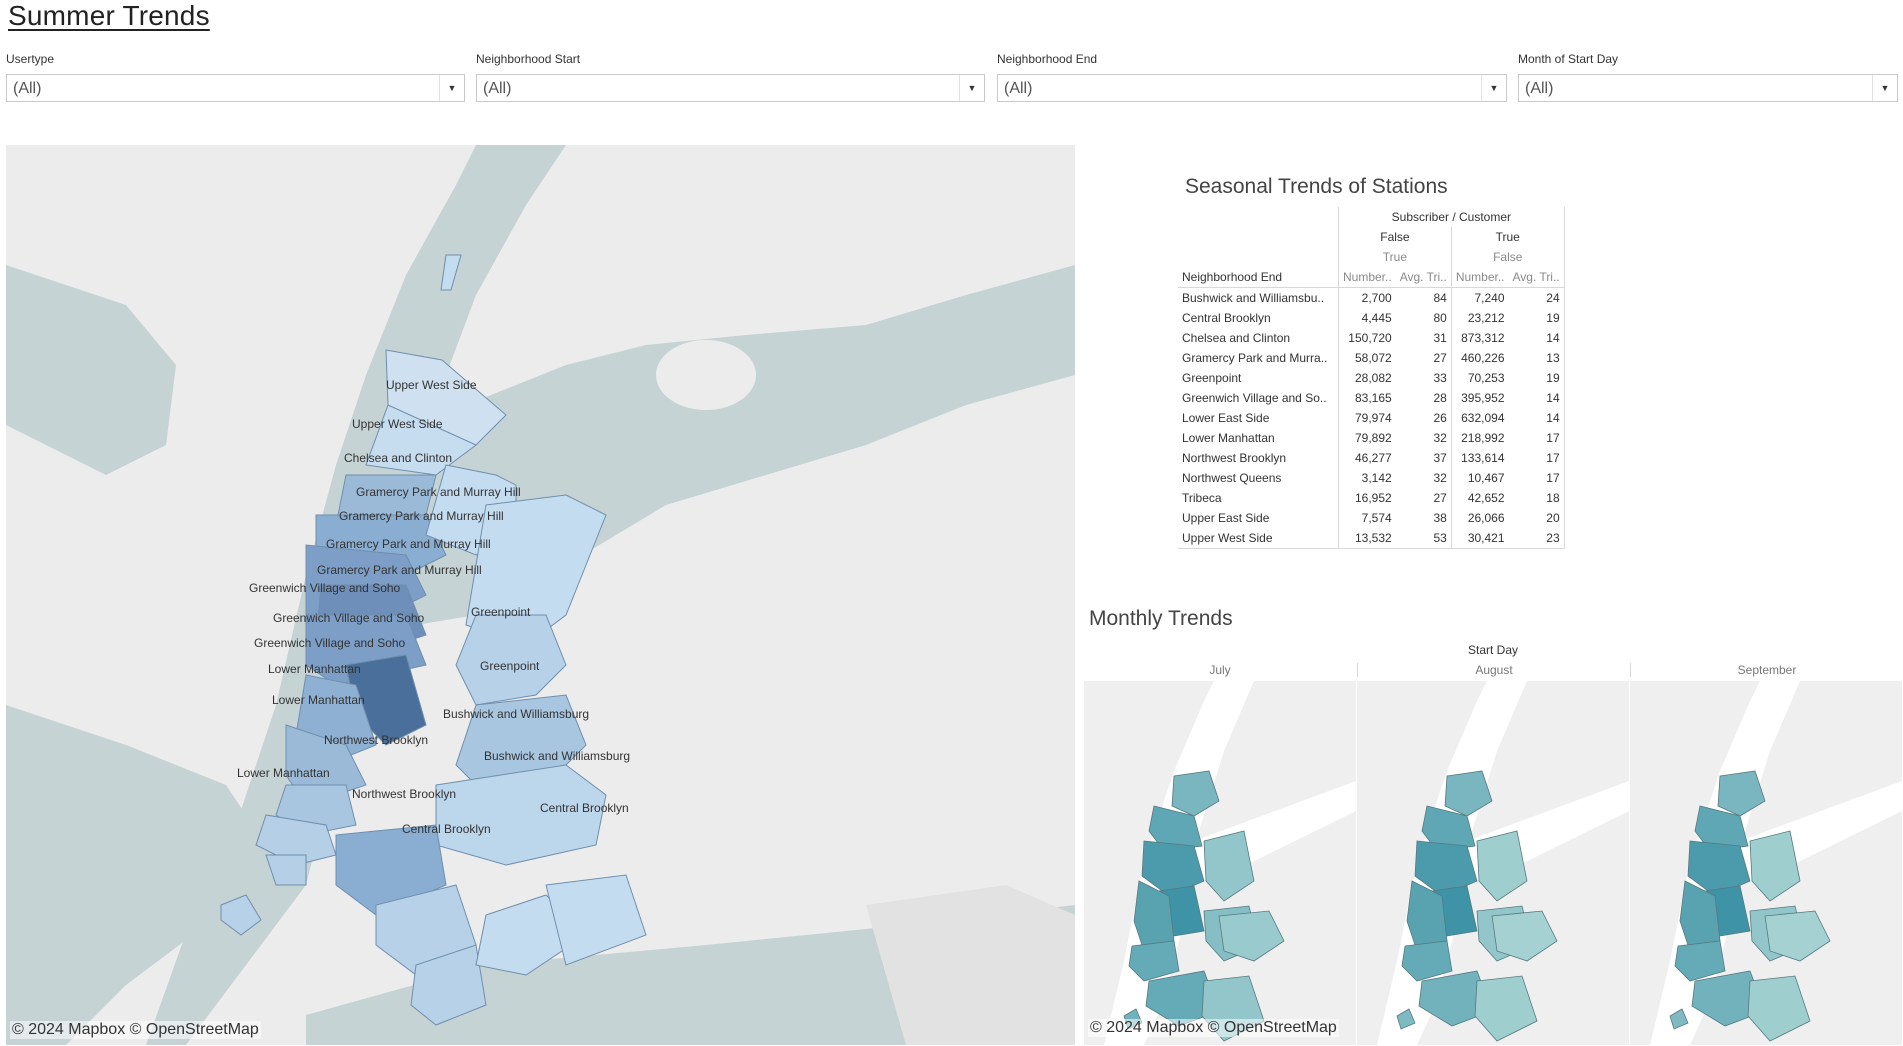  Describe the element at coordinates (1536, 277) in the screenshot. I see `col-header: Avg. Tri..` at that location.